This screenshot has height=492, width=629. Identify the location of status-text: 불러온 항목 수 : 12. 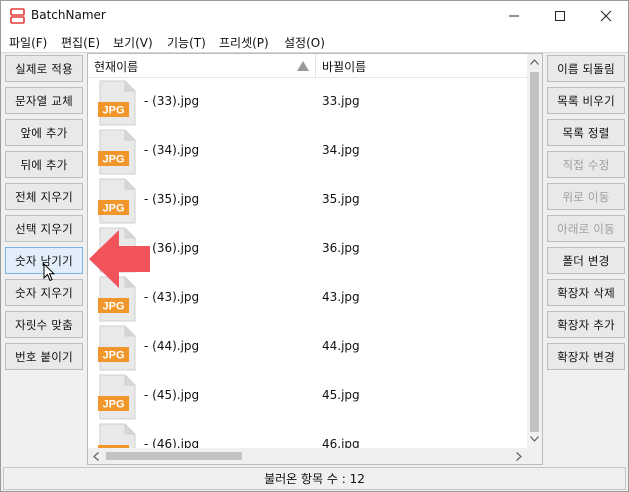
(314, 479).